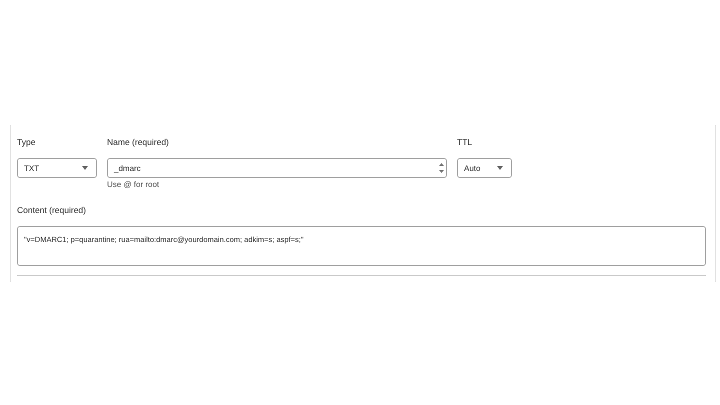 This screenshot has height=405, width=720. What do you see at coordinates (52, 210) in the screenshot?
I see `field-label: Content (required)` at bounding box center [52, 210].